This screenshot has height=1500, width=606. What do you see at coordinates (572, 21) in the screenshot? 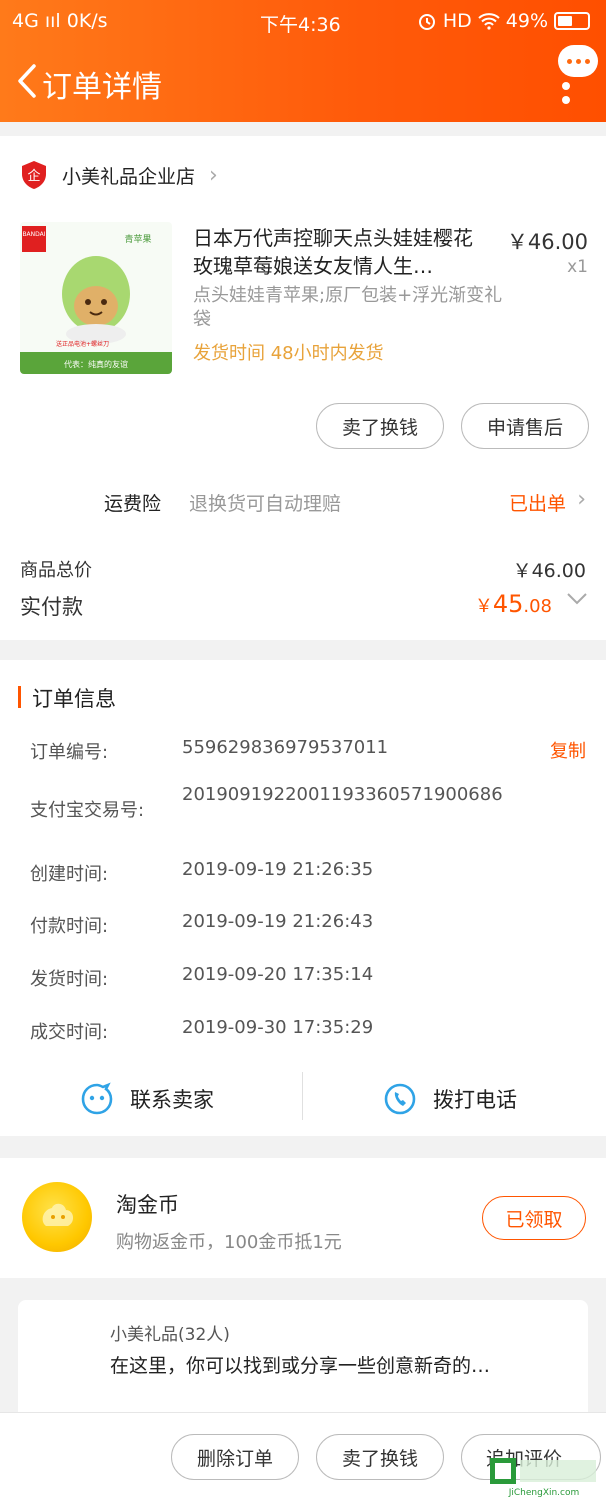
I see `battery-icon` at bounding box center [572, 21].